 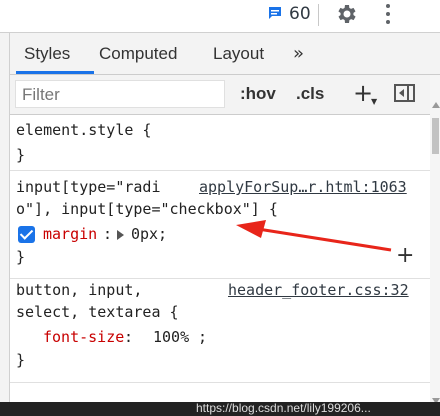 I want to click on add-property-icon: +, so click(x=405, y=255).